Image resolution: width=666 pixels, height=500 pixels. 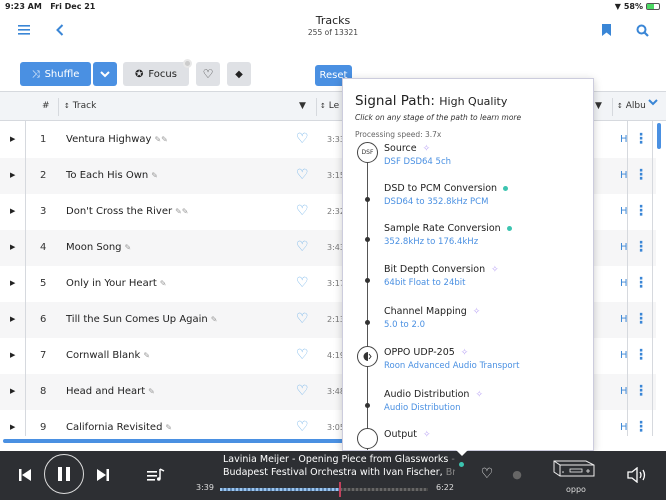 I want to click on aperture-icon: ✪, so click(x=139, y=74).